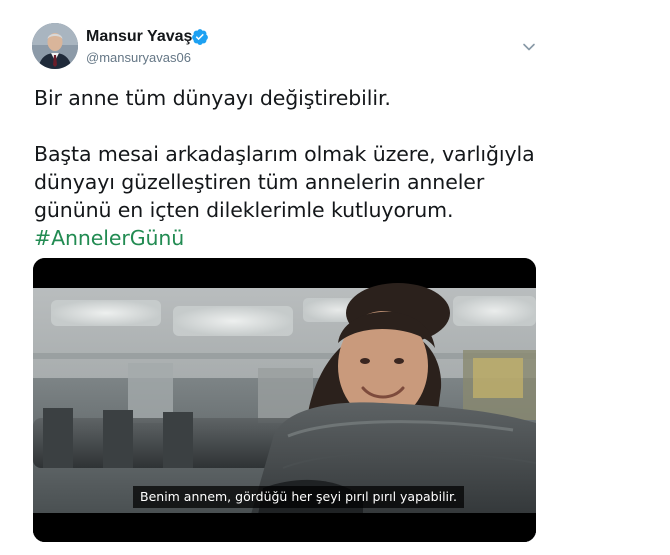  Describe the element at coordinates (138, 57) in the screenshot. I see `author-handle: @mansuryavas06` at that location.